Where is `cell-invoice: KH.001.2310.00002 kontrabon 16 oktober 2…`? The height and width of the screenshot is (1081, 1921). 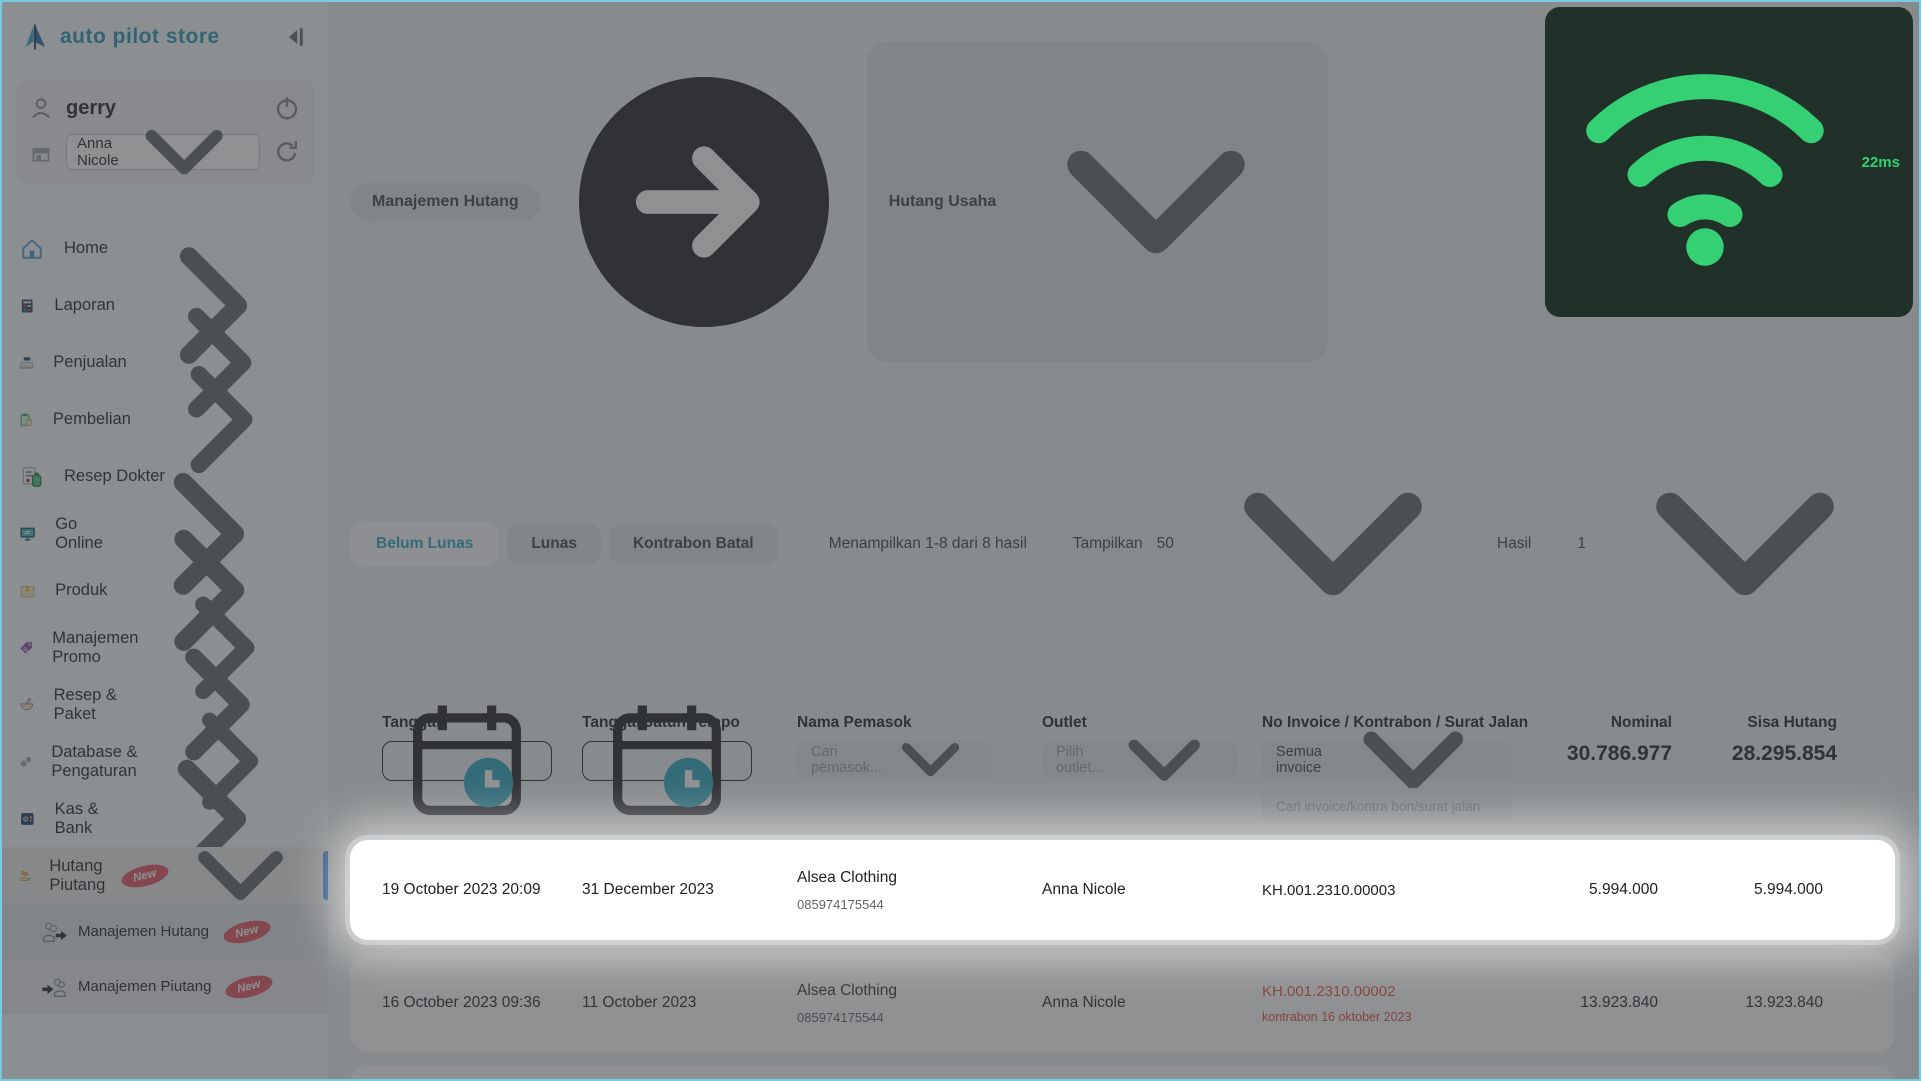 cell-invoice: KH.001.2310.00002 kontrabon 16 oktober 2… is located at coordinates (1404, 1003).